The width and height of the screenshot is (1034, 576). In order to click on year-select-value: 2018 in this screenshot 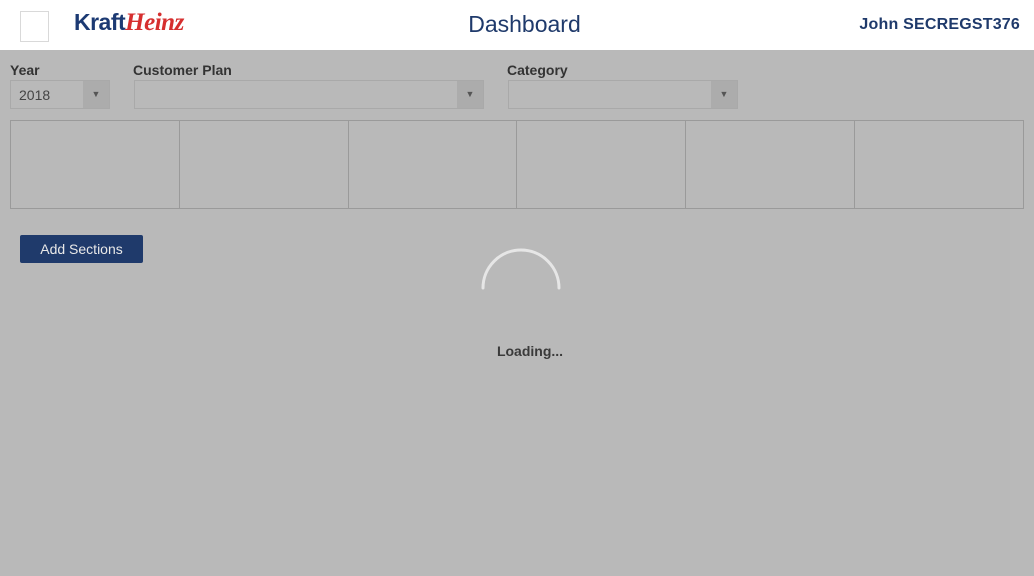, I will do `click(35, 95)`.